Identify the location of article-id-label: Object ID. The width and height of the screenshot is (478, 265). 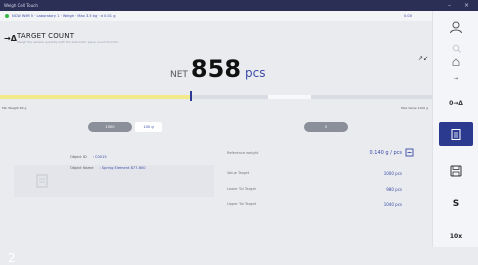
(78, 157).